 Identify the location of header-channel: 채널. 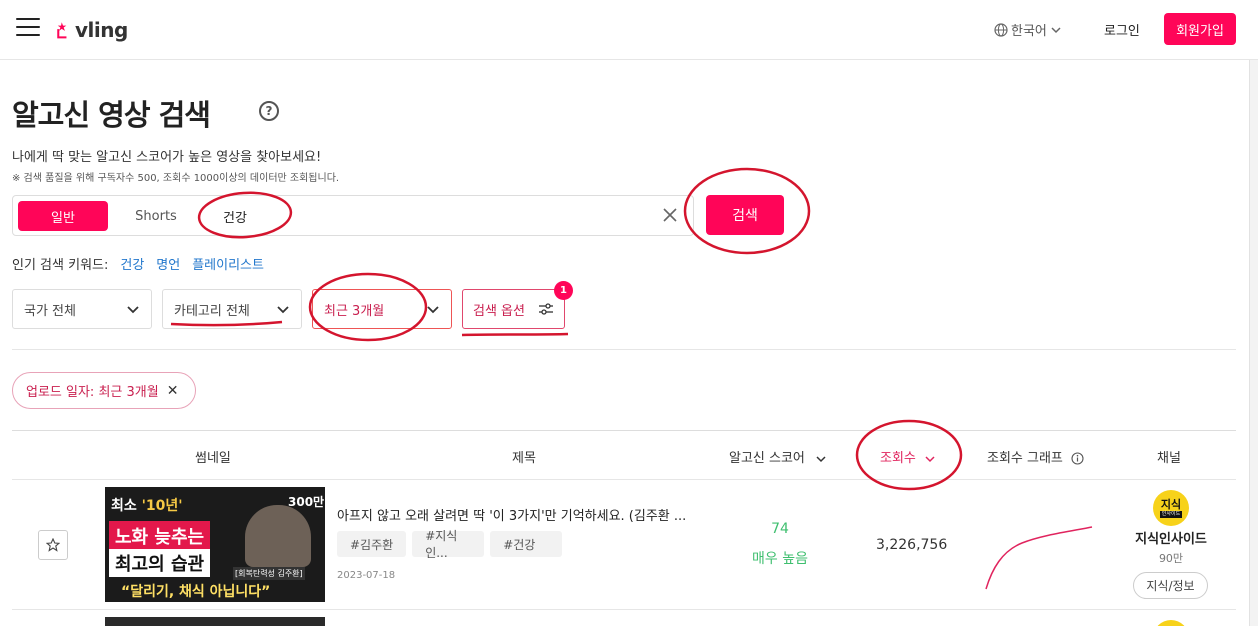
(1169, 458).